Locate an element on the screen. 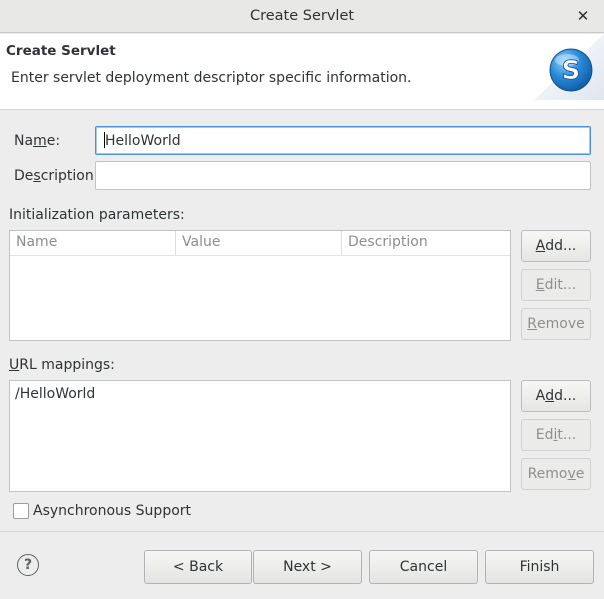 The height and width of the screenshot is (599, 604). async-support-checkbox is located at coordinates (21, 511).